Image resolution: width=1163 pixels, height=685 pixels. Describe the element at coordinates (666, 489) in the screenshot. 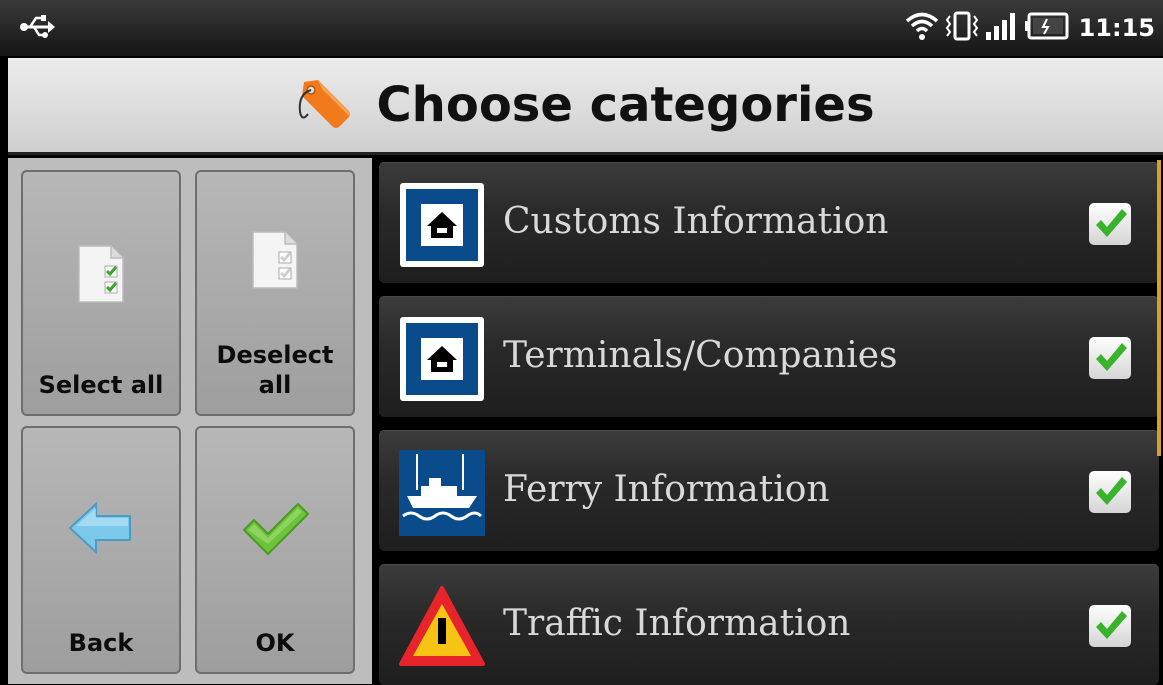

I see `category-label: Ferry Information` at that location.